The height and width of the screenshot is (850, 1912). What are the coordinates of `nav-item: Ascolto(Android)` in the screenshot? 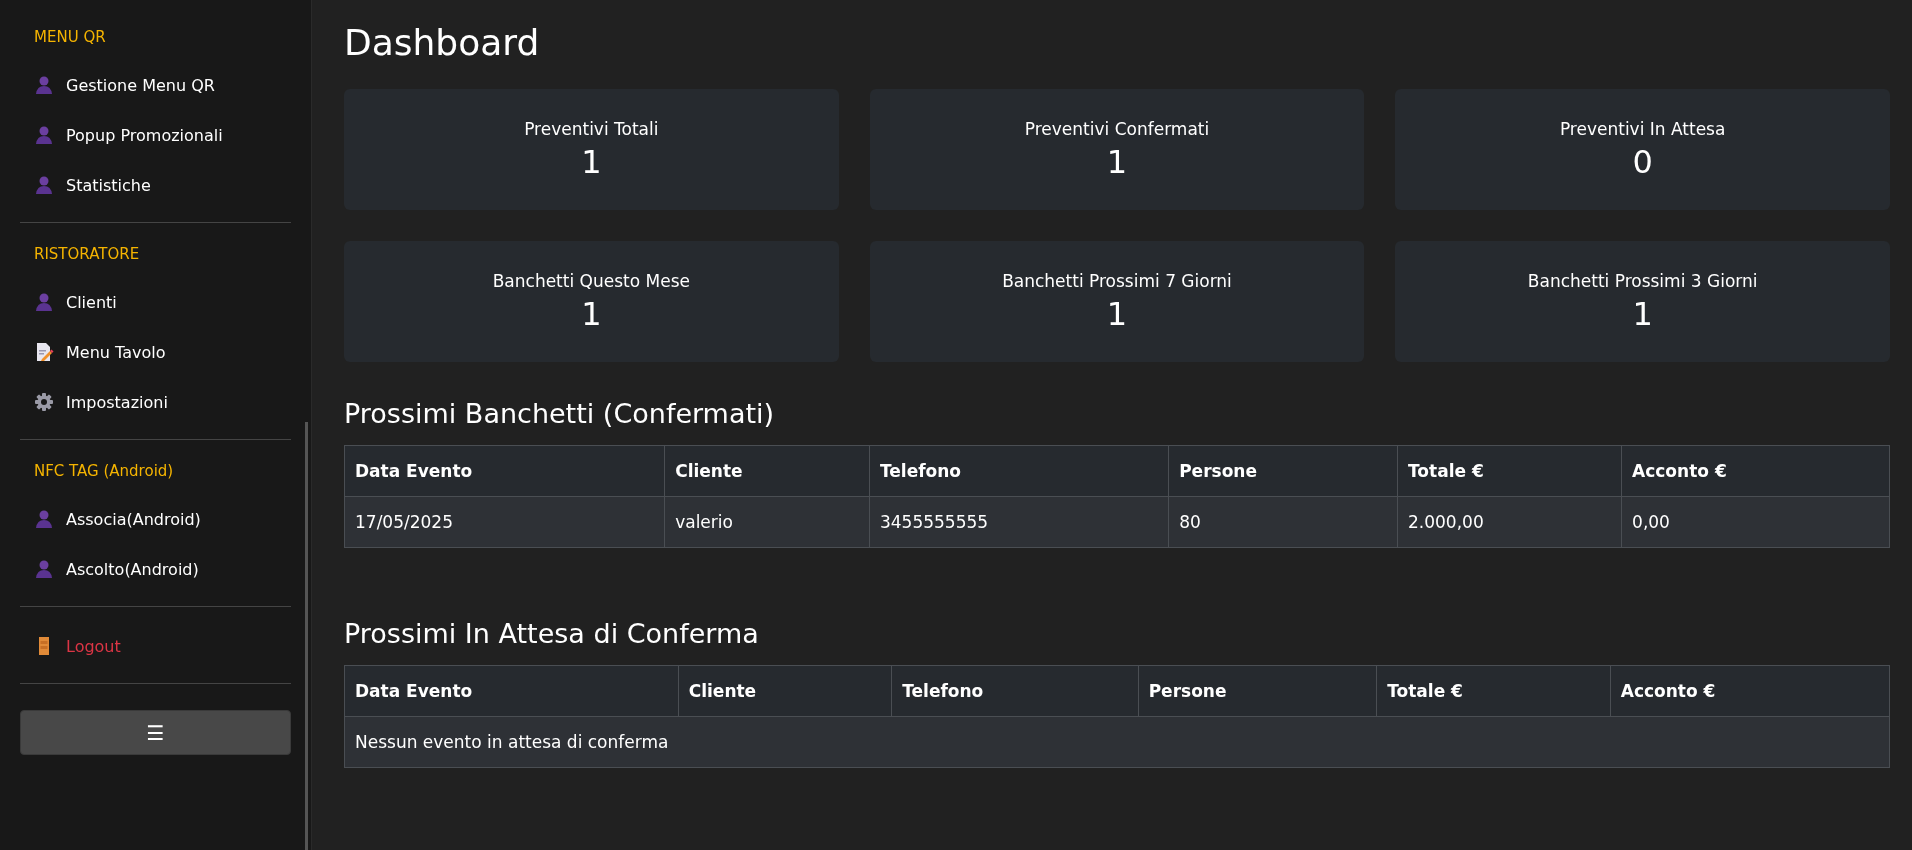 It's located at (155, 569).